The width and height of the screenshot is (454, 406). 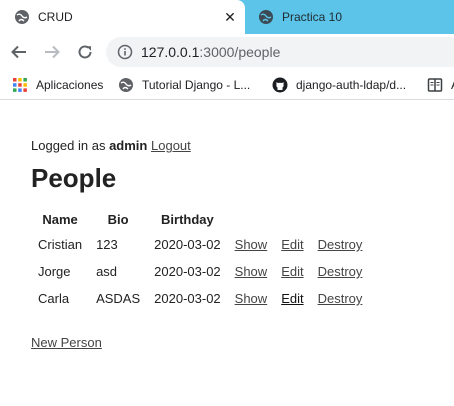 What do you see at coordinates (55, 17) in the screenshot?
I see `tab-title: CRUD` at bounding box center [55, 17].